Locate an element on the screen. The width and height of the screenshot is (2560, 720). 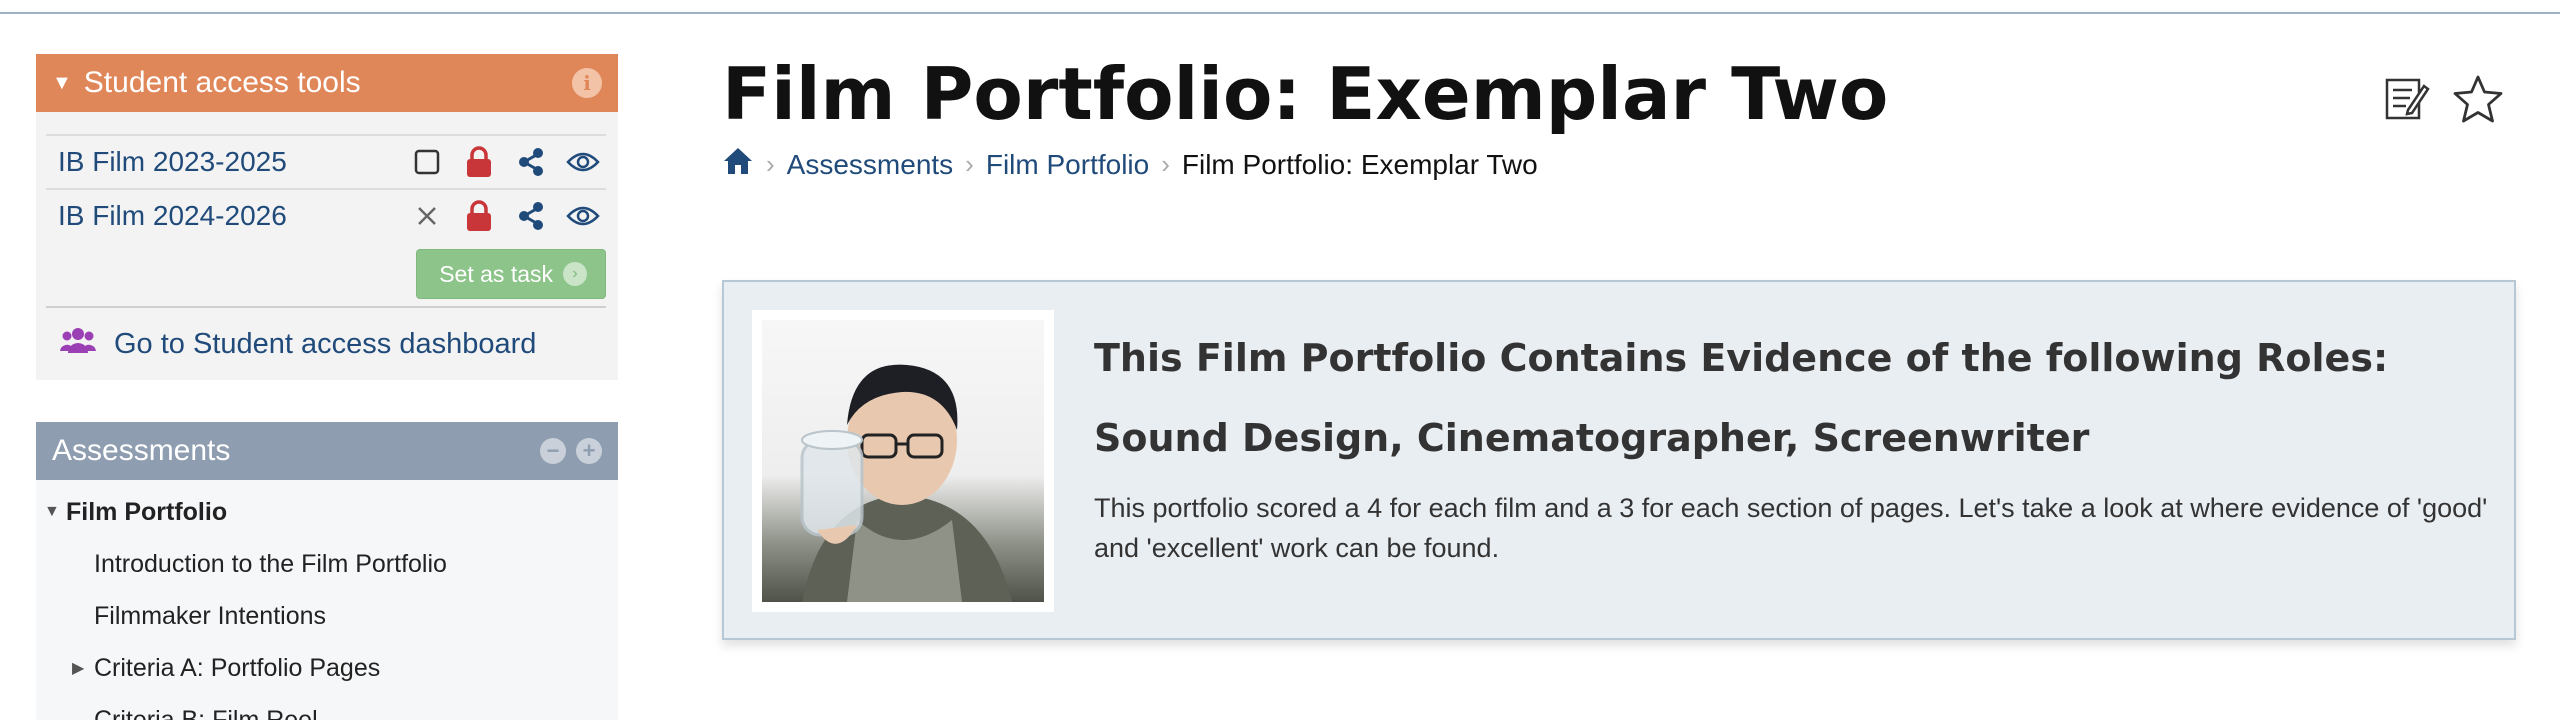
collapse-all-icon: − is located at coordinates (553, 451).